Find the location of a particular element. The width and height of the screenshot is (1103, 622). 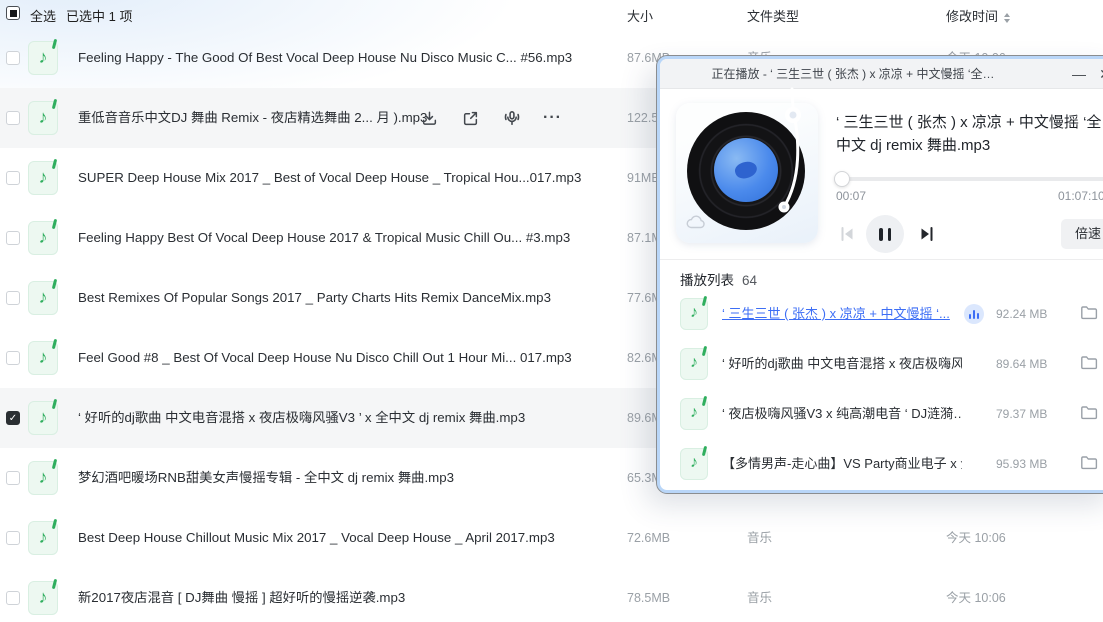

player-titlebar: 正在播放 - ‘ 三生三世 ( 张杰 ) x 凉凉 + 中文慢摇 ‘全… — ✕ is located at coordinates (881, 74).